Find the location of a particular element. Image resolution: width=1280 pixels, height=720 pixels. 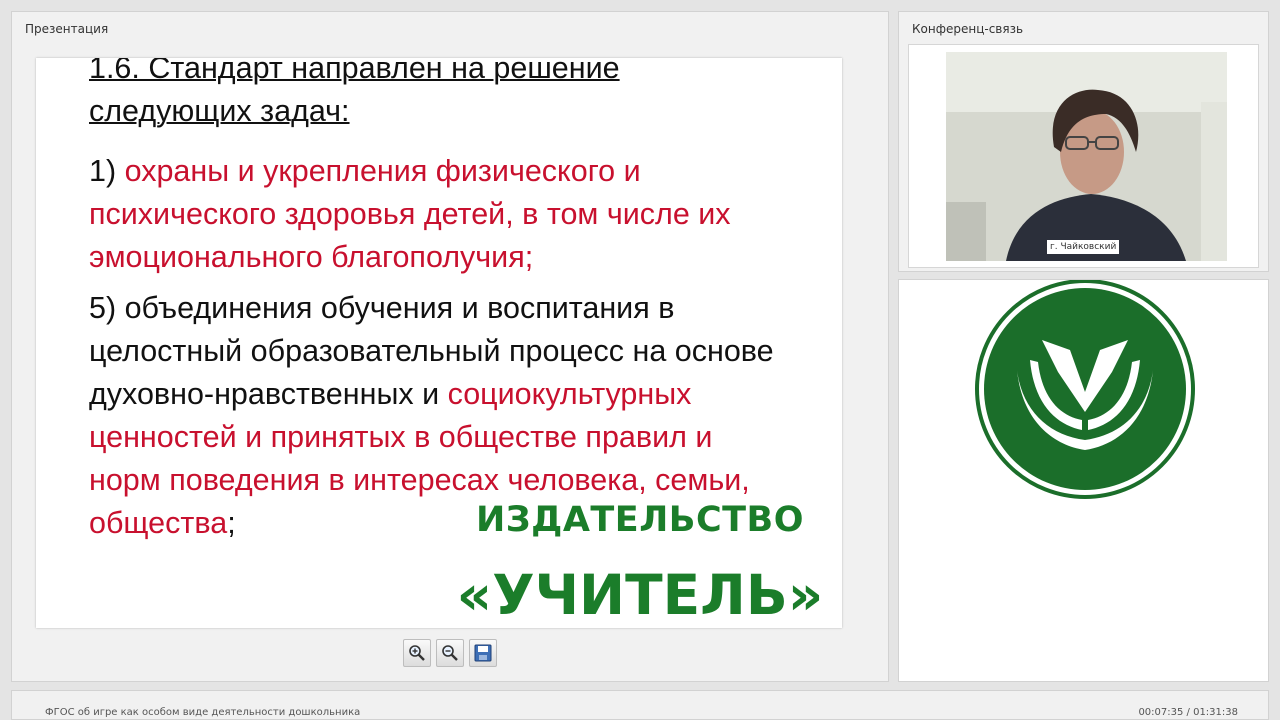

conference-panel: Конференц-связь г. Чайковский is located at coordinates (1083, 141).